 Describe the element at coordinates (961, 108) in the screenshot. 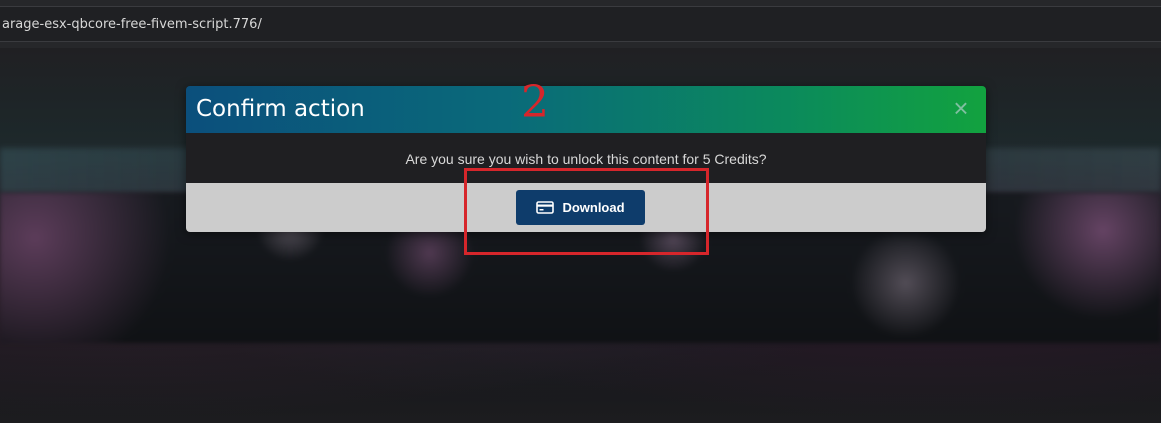

I see `close-icon: ×` at that location.